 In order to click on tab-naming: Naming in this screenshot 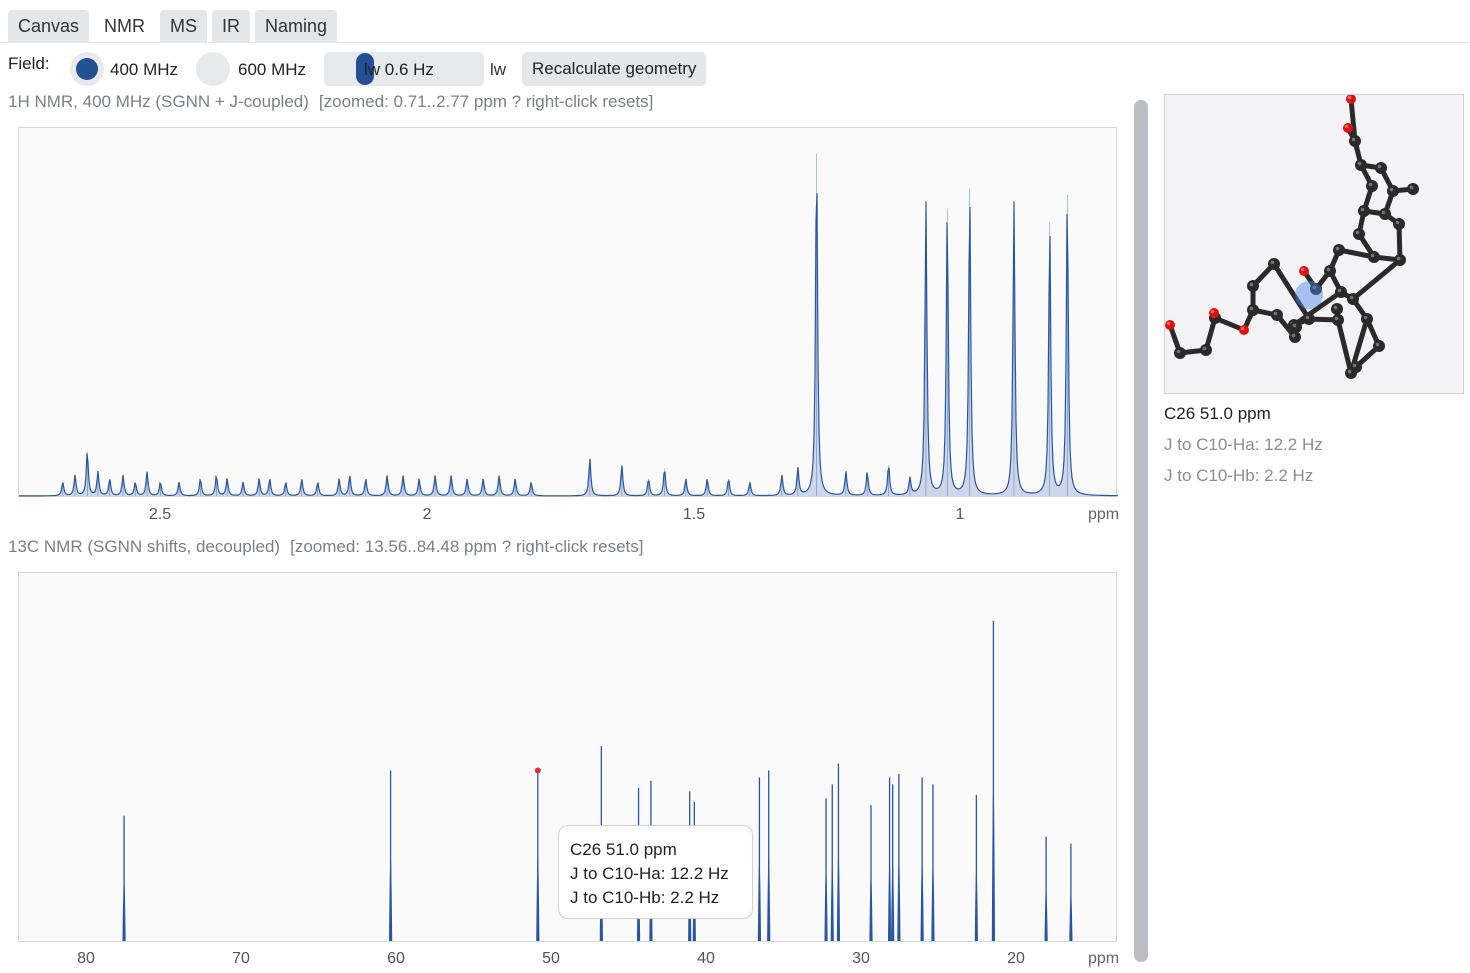, I will do `click(296, 26)`.